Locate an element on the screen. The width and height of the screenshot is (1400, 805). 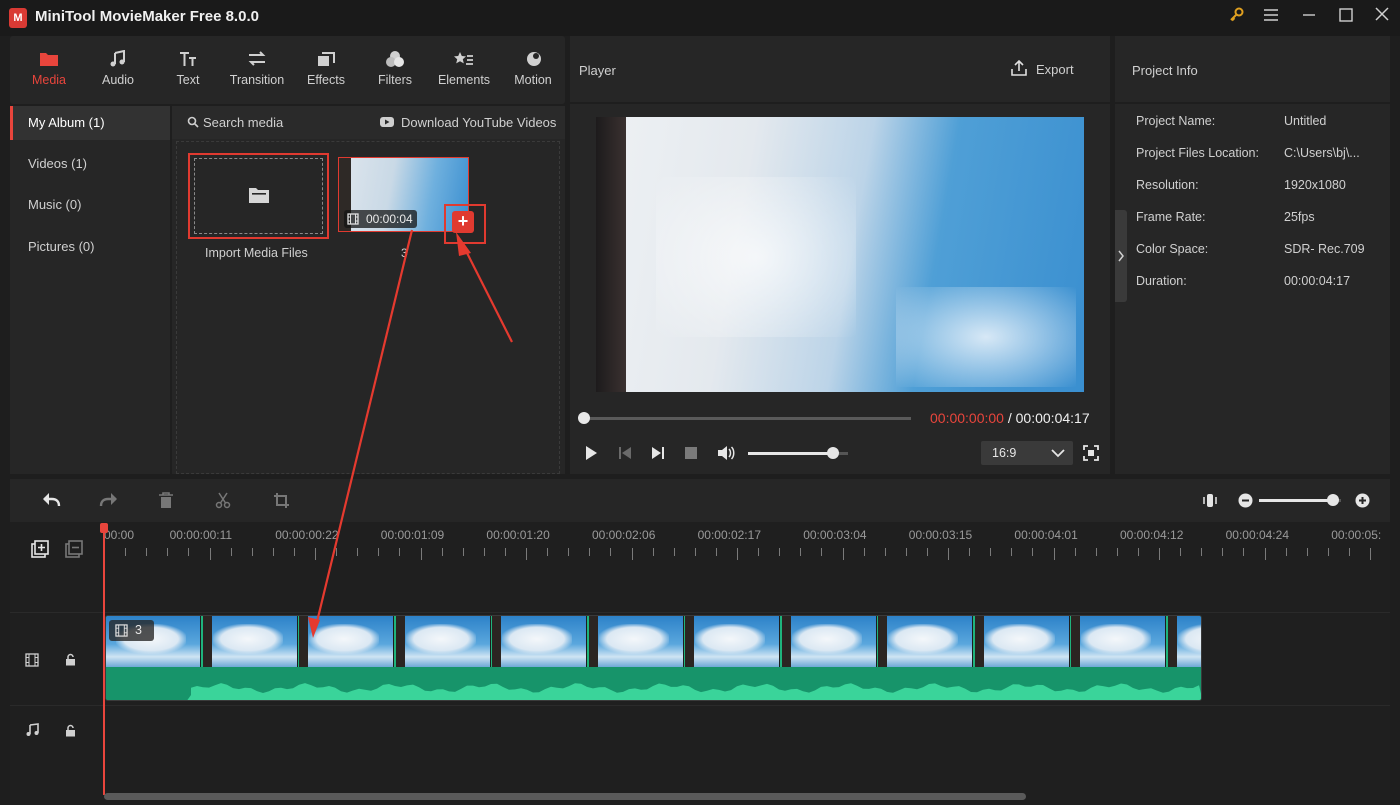
delete-icon is located at coordinates (166, 500).